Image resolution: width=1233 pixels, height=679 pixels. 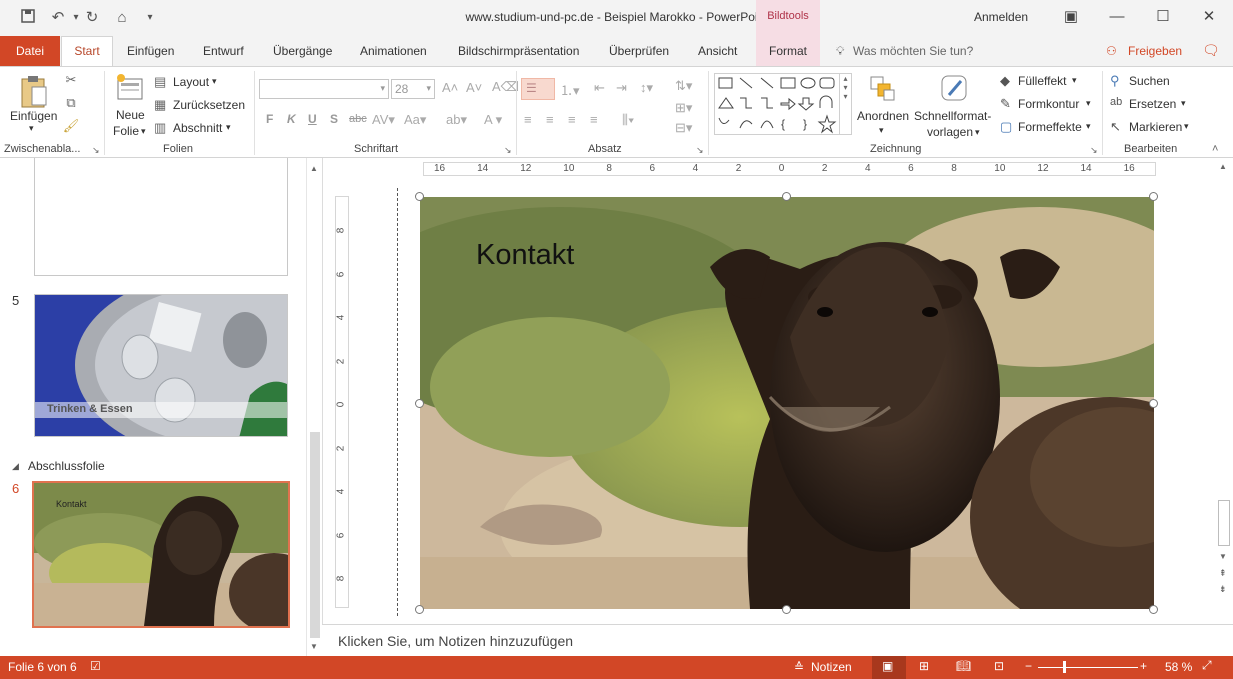 What do you see at coordinates (1088, 667) in the screenshot?
I see `zoom-slider` at bounding box center [1088, 667].